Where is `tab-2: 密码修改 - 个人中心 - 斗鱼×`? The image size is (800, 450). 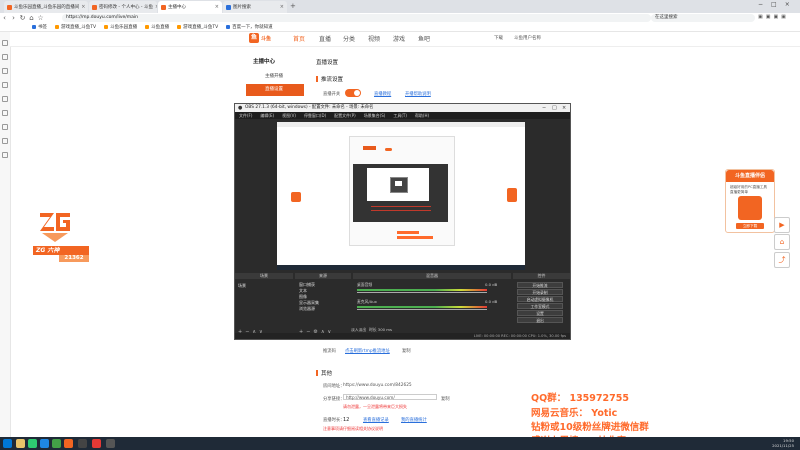
tab-2: 密码修改 - 个人中心 - 斗鱼× is located at coordinates (123, 7).